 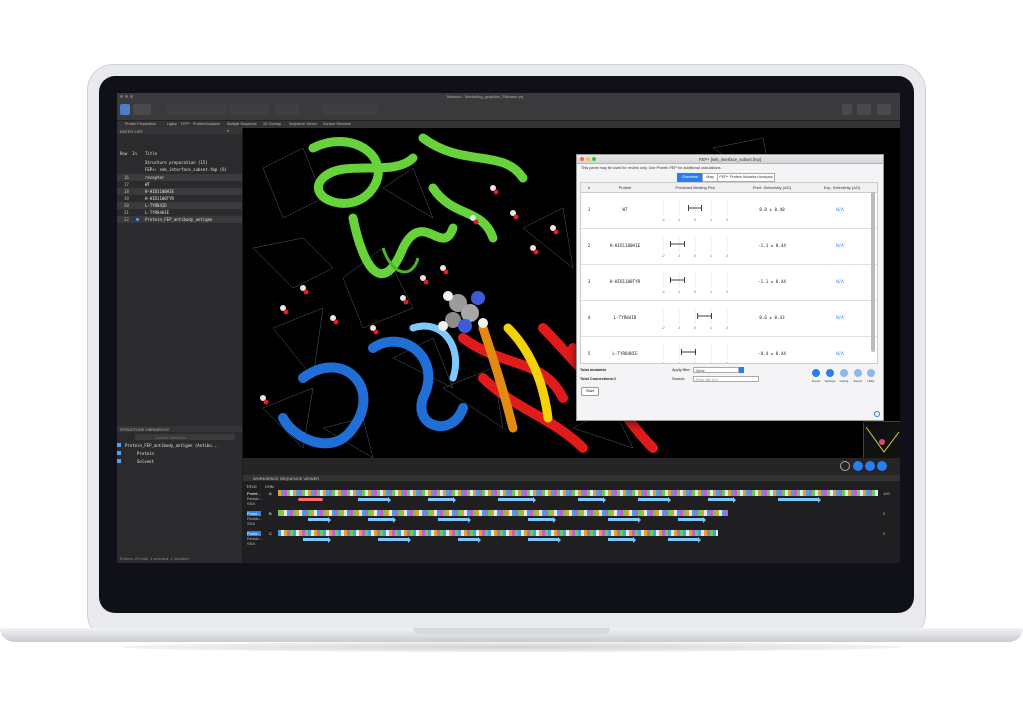 What do you see at coordinates (830, 373) in the screenshot?
I see `settings-icon` at bounding box center [830, 373].